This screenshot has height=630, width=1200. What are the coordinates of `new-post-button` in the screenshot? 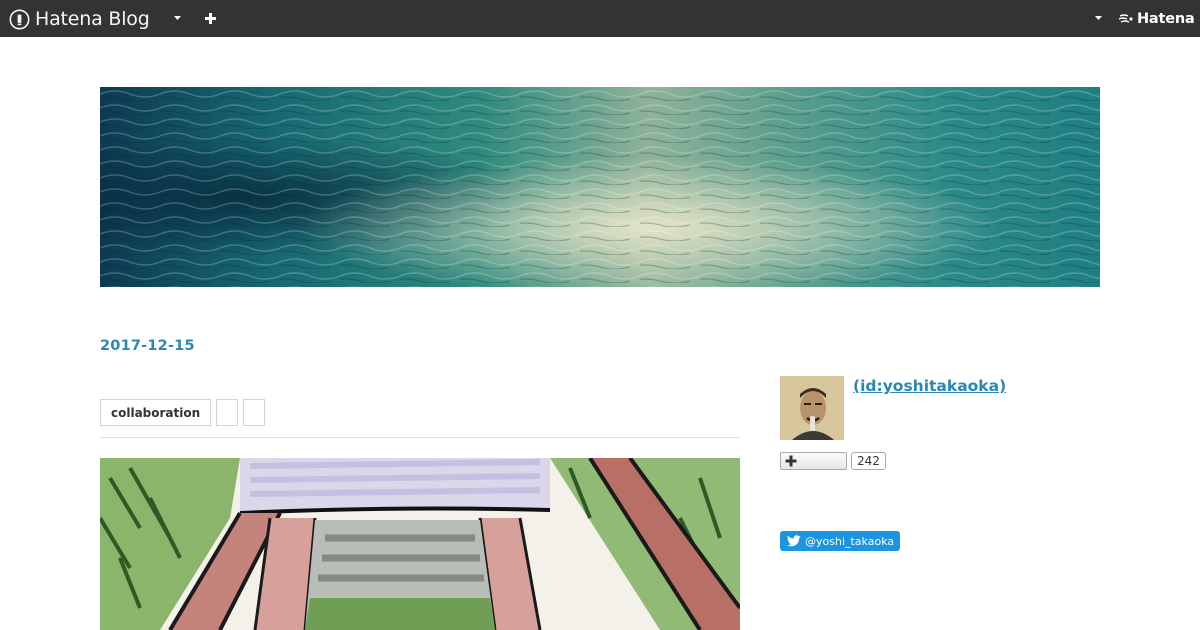 It's located at (210, 18).